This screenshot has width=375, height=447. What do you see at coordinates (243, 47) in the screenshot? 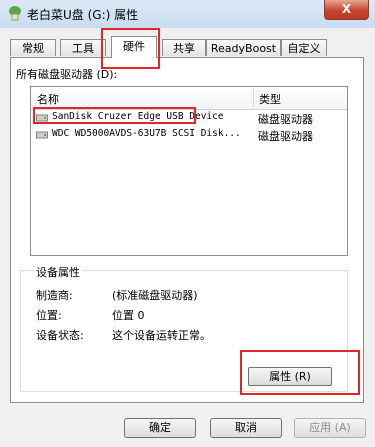
I see `tab-readyboost: ReadyBoost` at bounding box center [243, 47].